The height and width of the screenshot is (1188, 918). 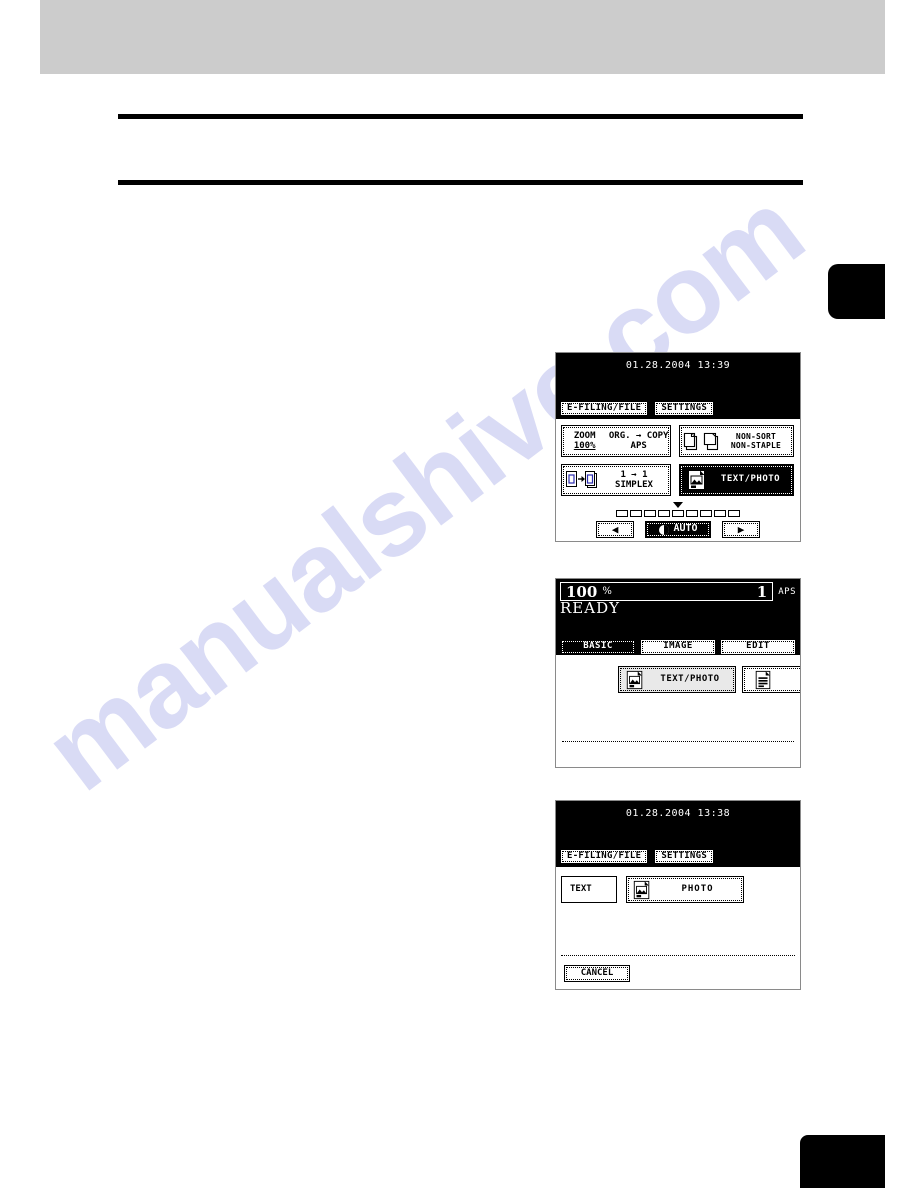 What do you see at coordinates (756, 445) in the screenshot?
I see `finisher-line-2: NON-STAPLE` at bounding box center [756, 445].